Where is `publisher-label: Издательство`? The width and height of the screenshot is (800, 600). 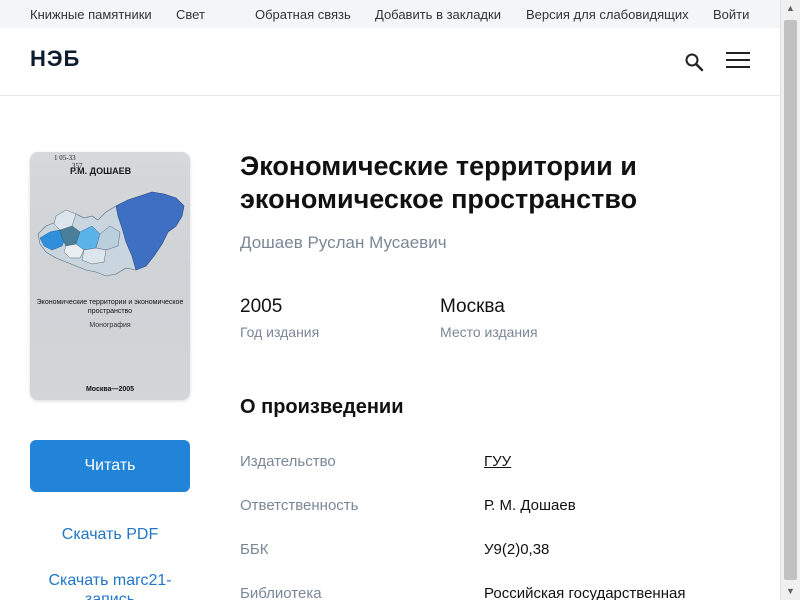
publisher-label: Издательство is located at coordinates (288, 461).